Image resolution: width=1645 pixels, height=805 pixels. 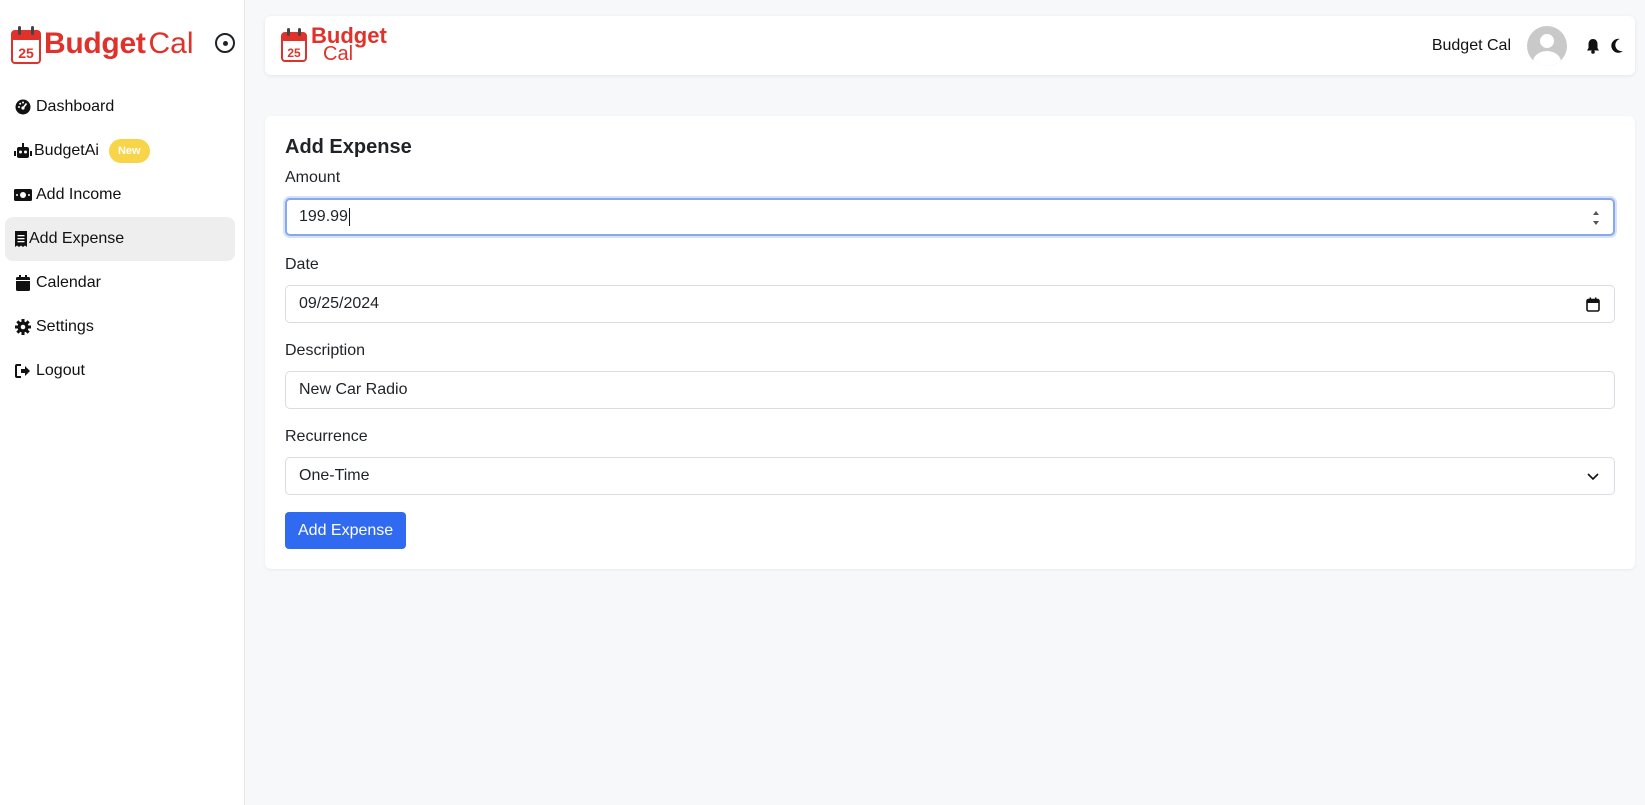 I want to click on header-logo: 25 Budget Cal, so click(x=334, y=44).